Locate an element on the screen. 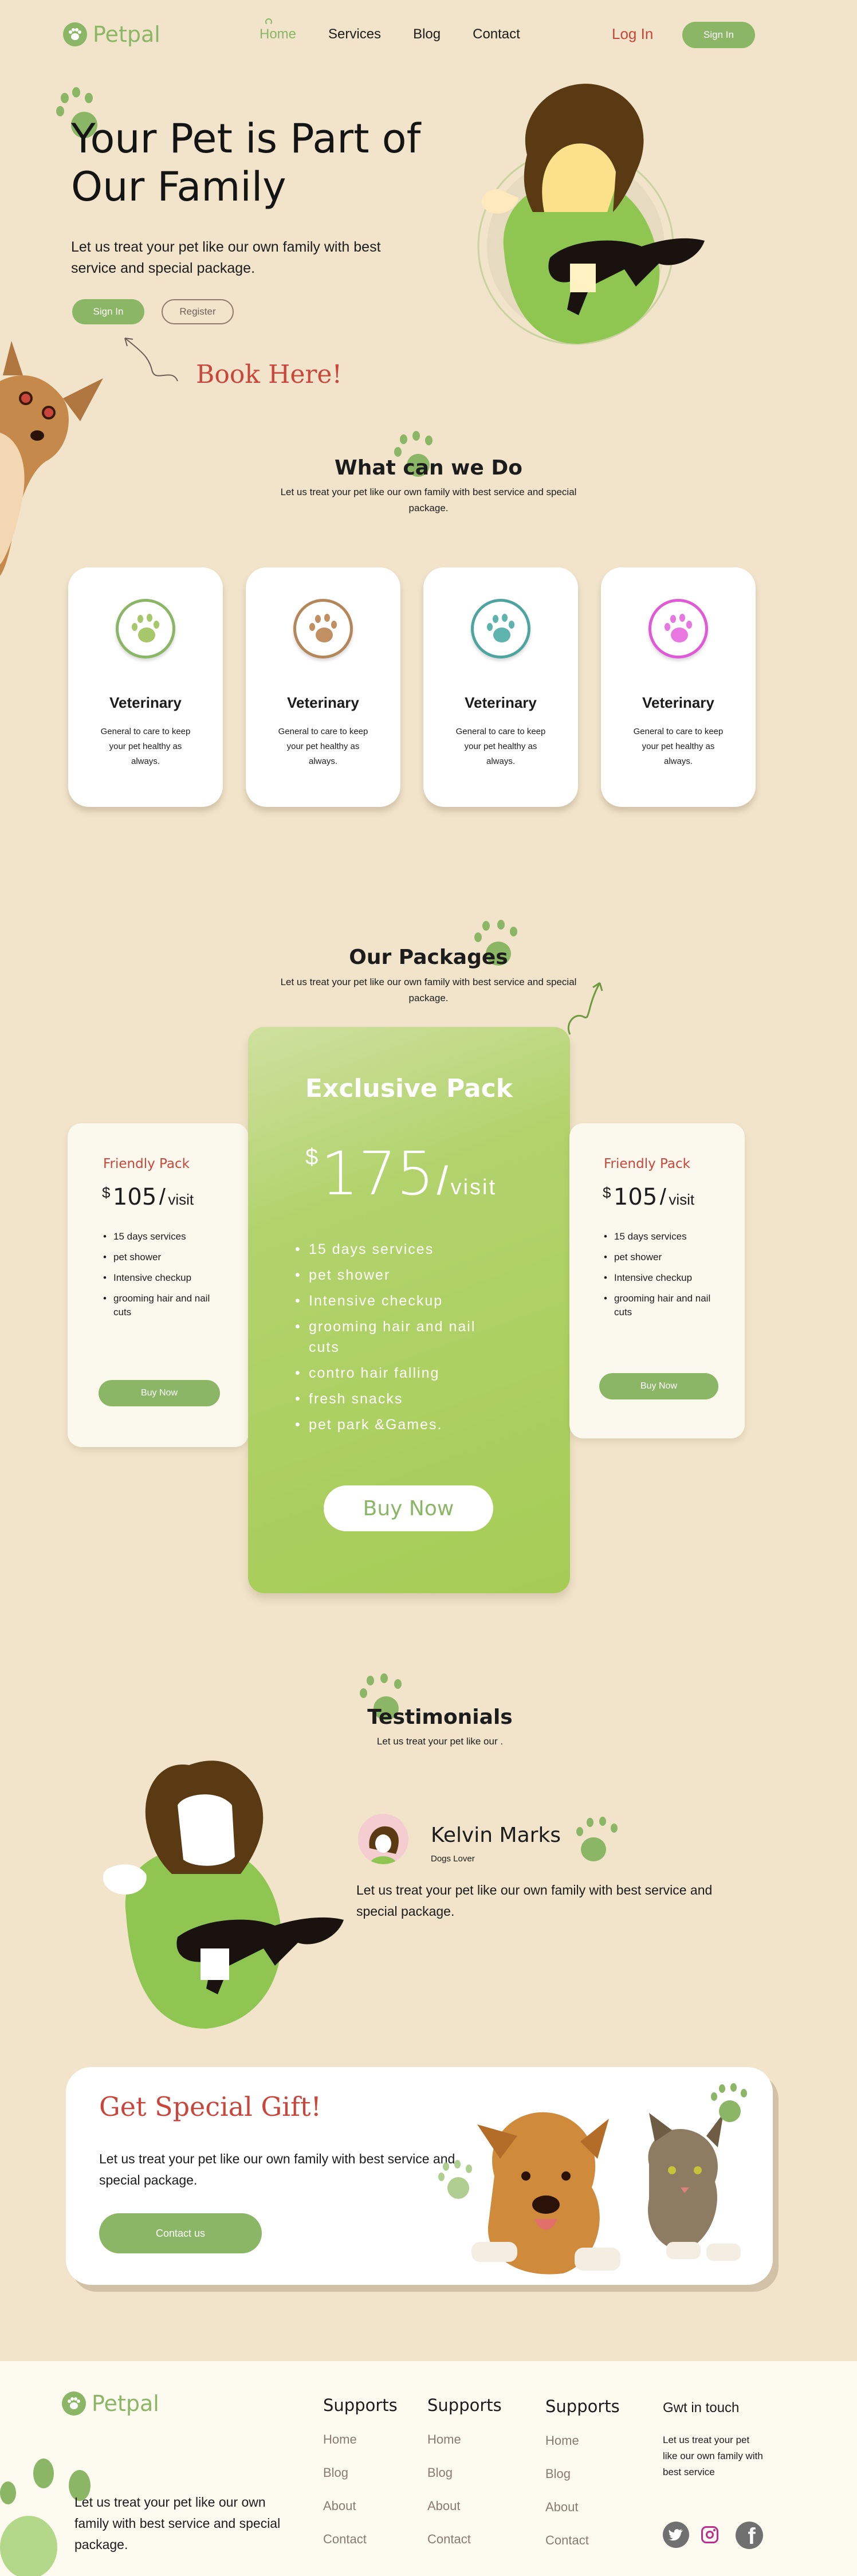 Image resolution: width=857 pixels, height=2576 pixels. gift-title: Get Special Gift! is located at coordinates (210, 2106).